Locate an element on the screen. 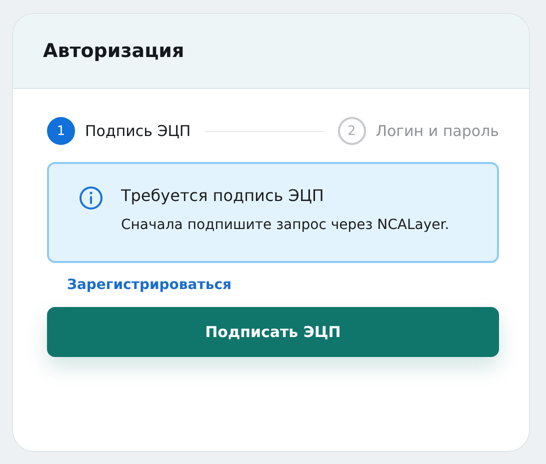  step: 2 Логин и пароль is located at coordinates (418, 131).